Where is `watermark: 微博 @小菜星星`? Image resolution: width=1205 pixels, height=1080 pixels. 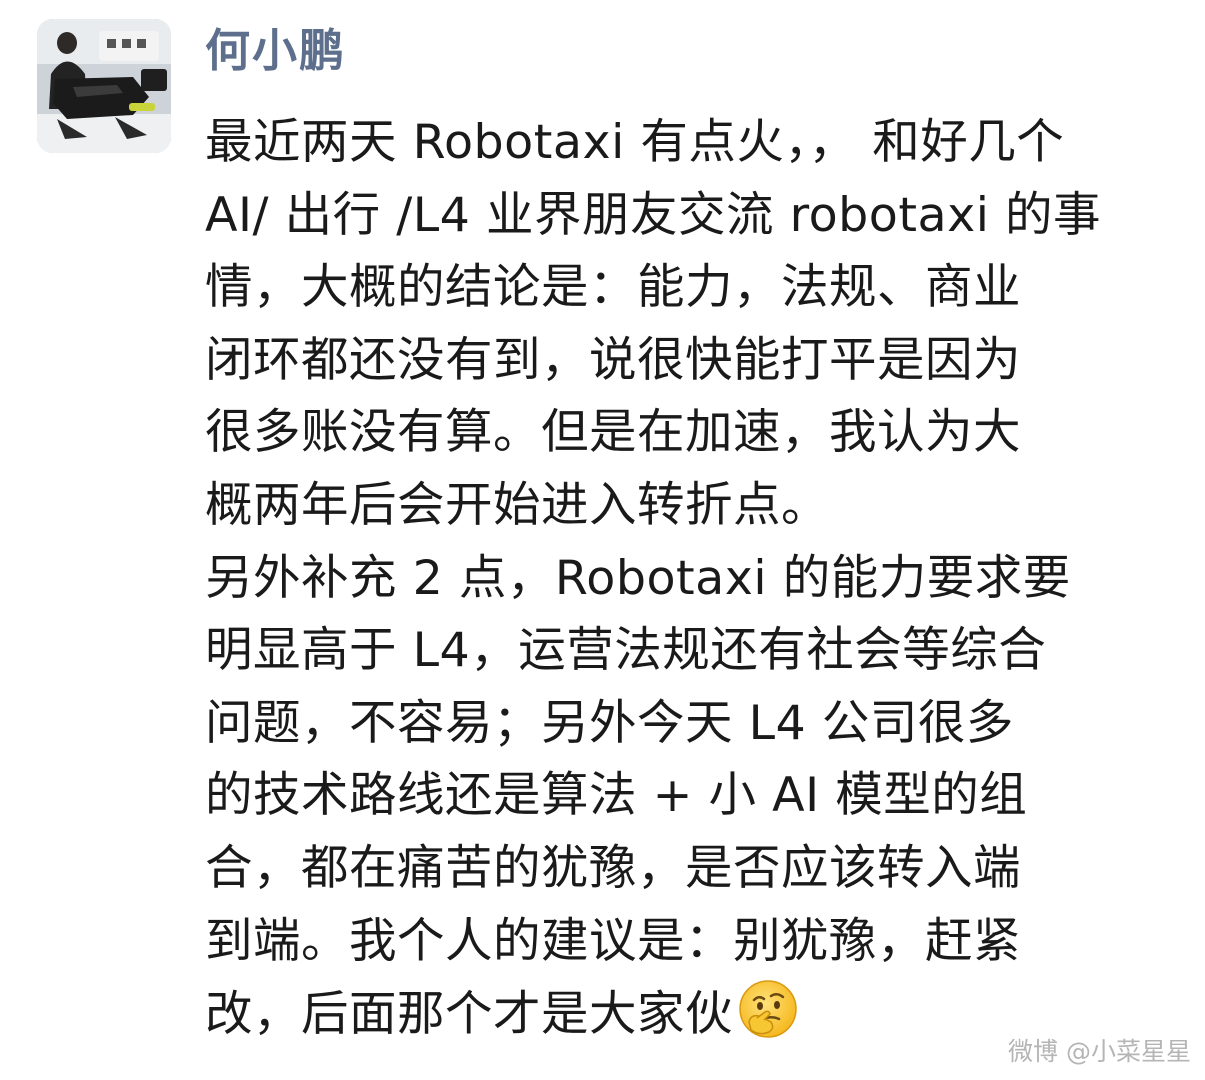 watermark: 微博 @小菜星星 is located at coordinates (1099, 1051).